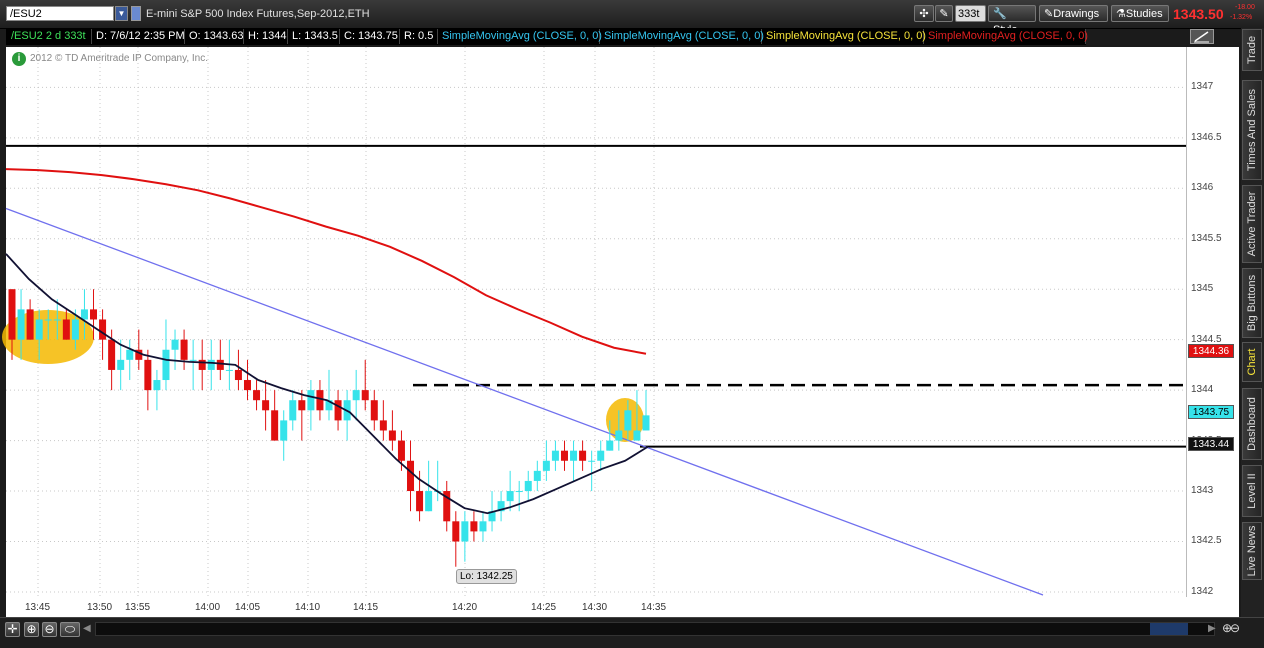  What do you see at coordinates (1252, 424) in the screenshot?
I see `tab-dashboard: Dashboard` at bounding box center [1252, 424].